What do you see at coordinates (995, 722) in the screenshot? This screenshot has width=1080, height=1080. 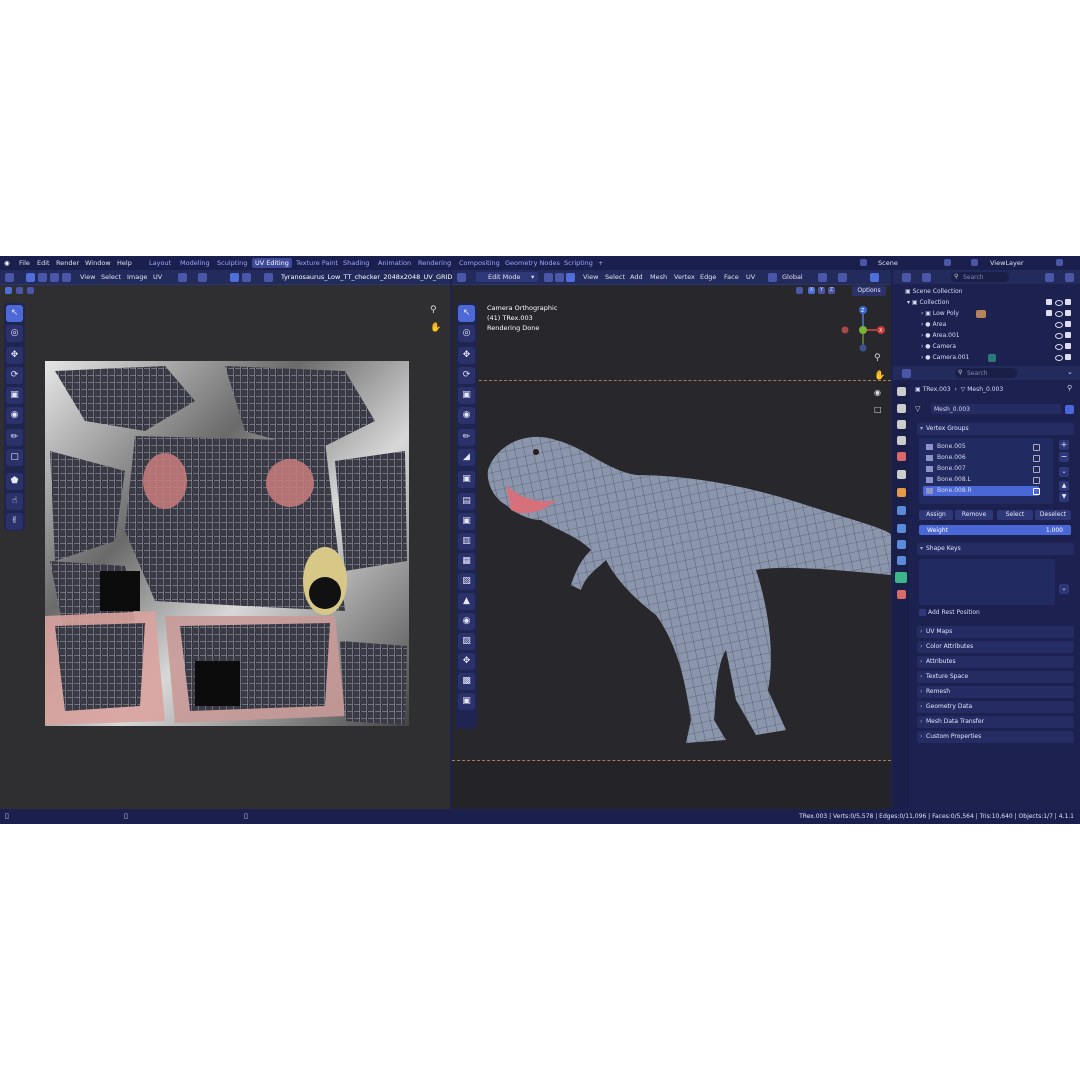 I see `panel-mesh-data-transfer: › Mesh Data Transfer` at bounding box center [995, 722].